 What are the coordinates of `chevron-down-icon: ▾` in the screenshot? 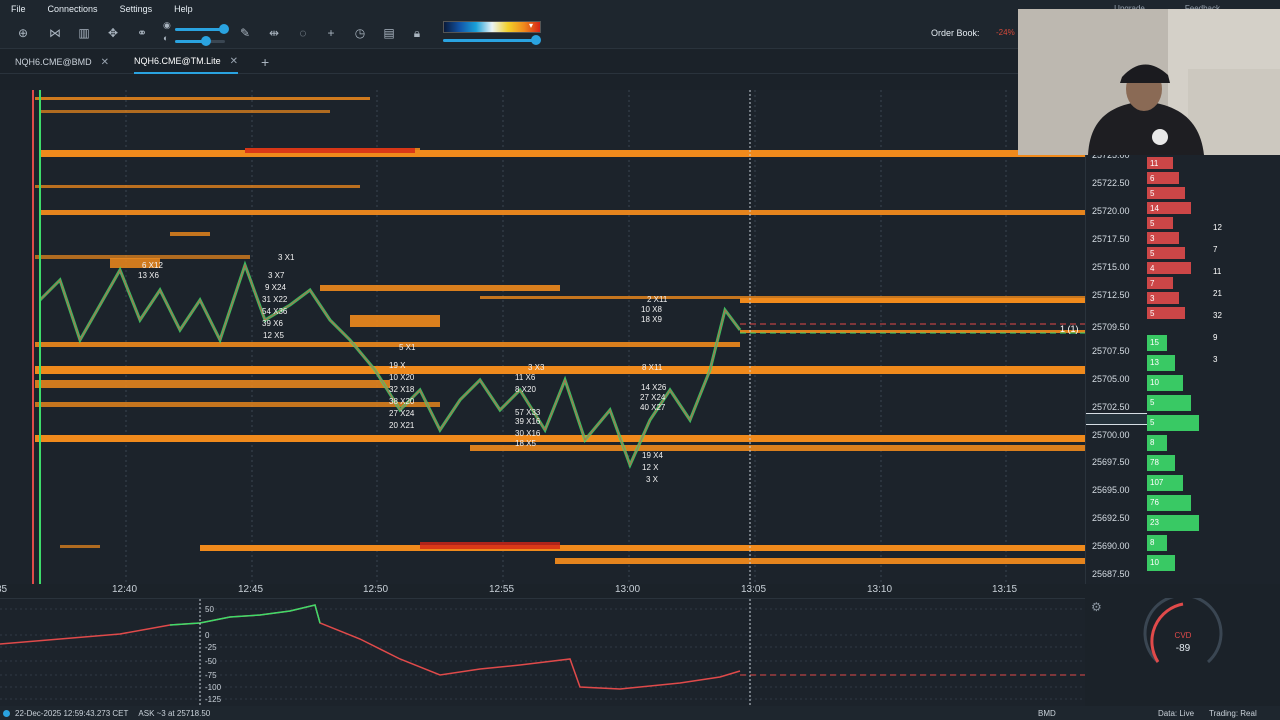 It's located at (531, 25).